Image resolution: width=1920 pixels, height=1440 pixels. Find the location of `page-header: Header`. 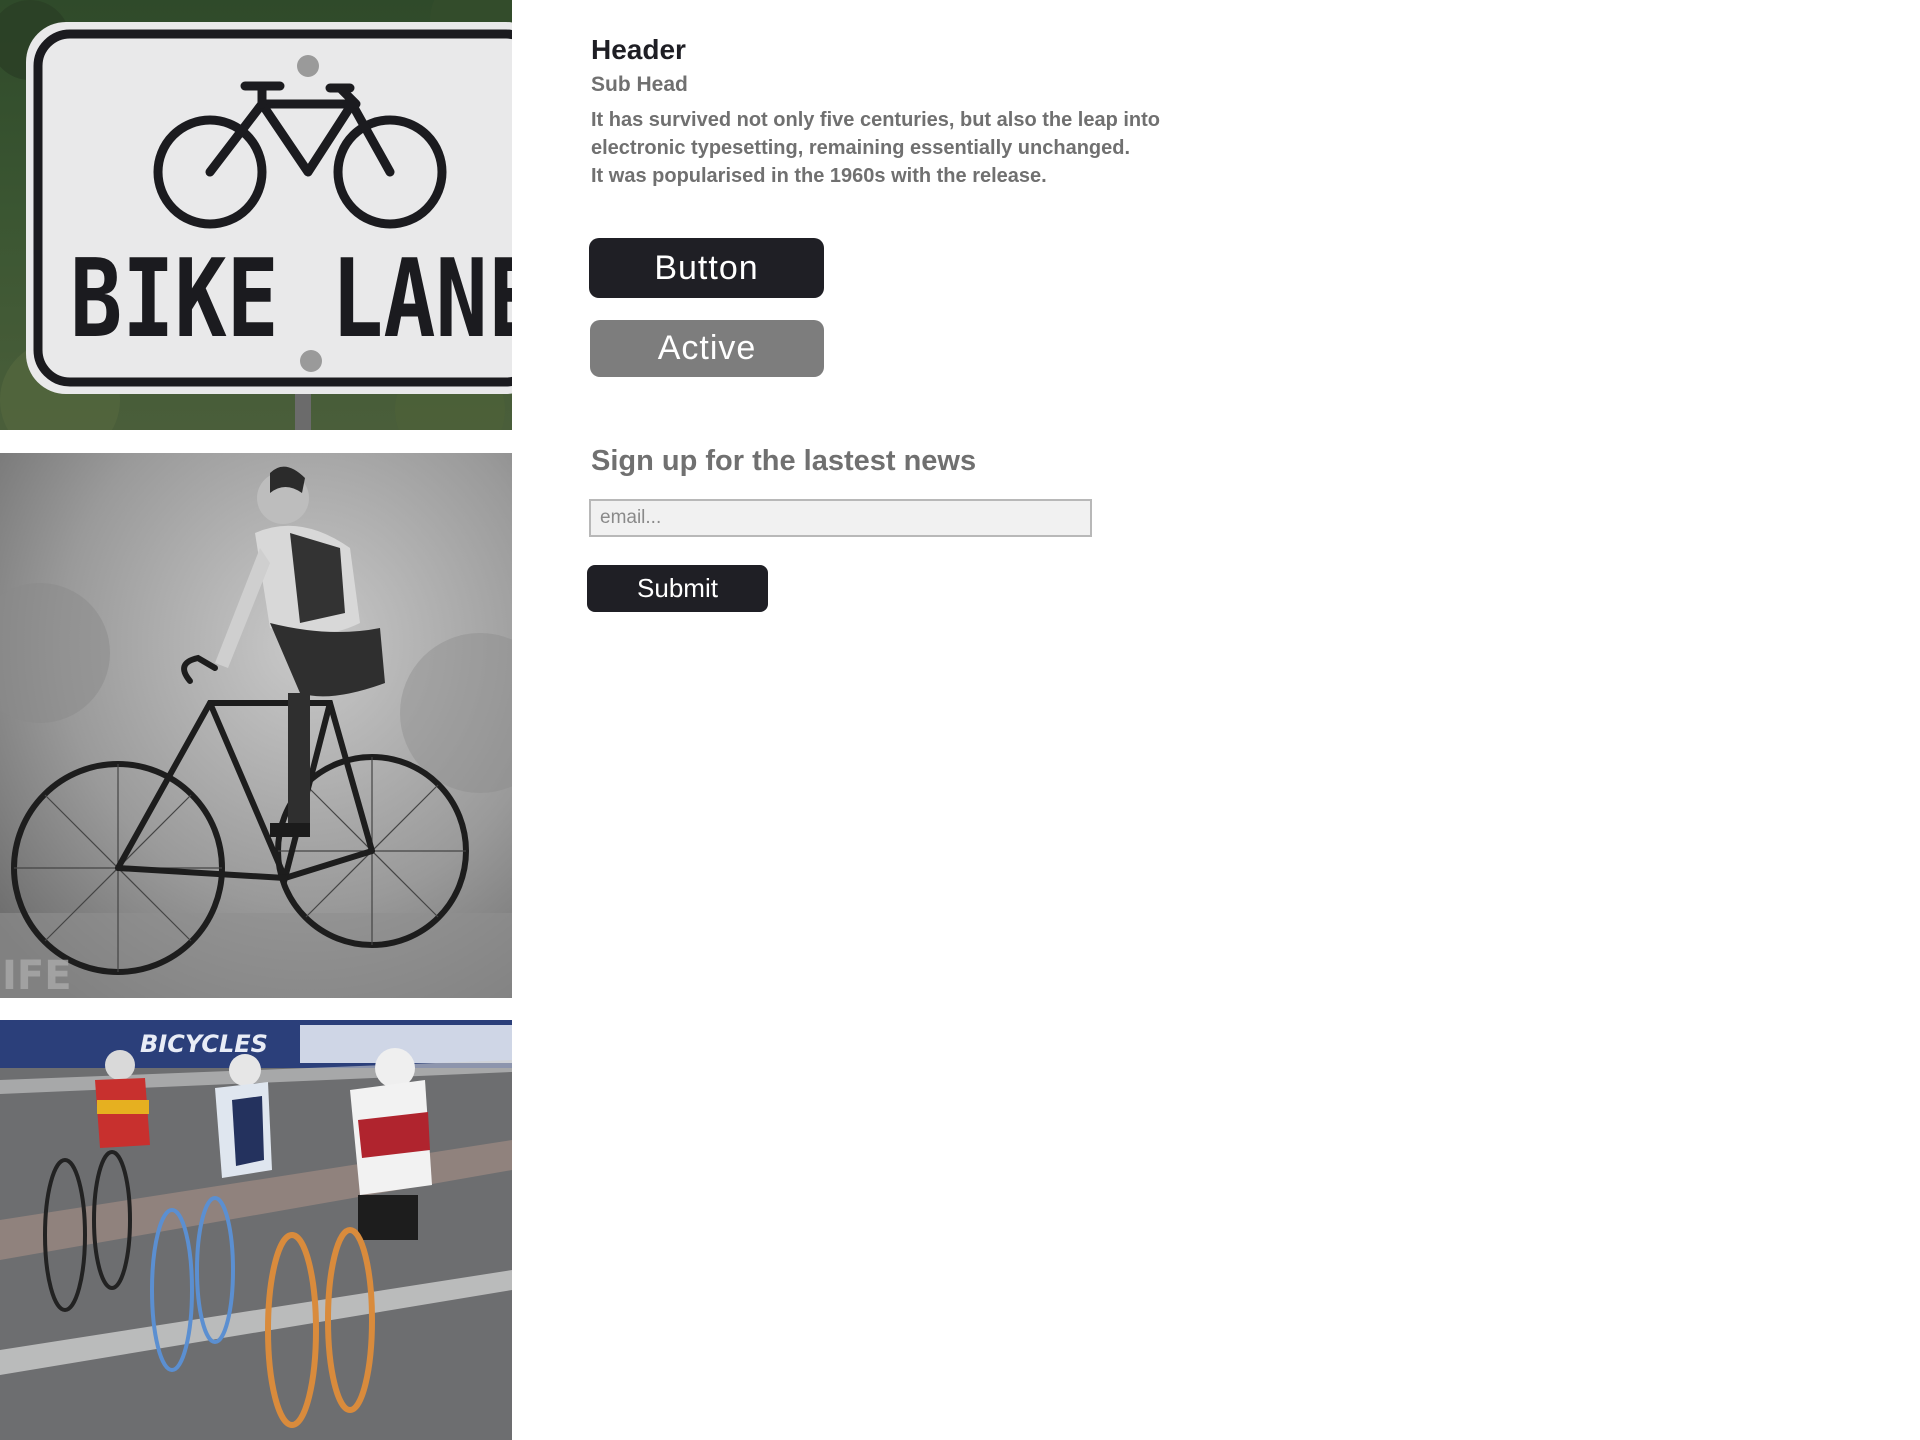

page-header: Header is located at coordinates (638, 49).